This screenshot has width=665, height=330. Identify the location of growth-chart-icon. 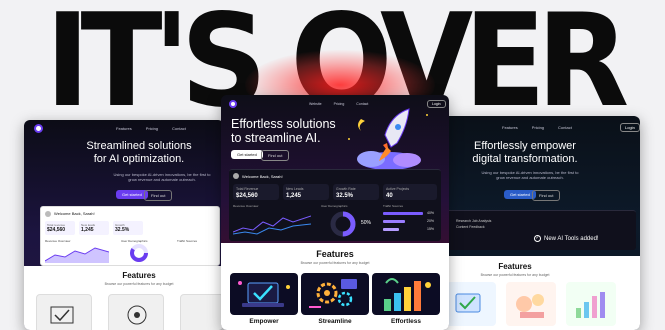
(407, 294).